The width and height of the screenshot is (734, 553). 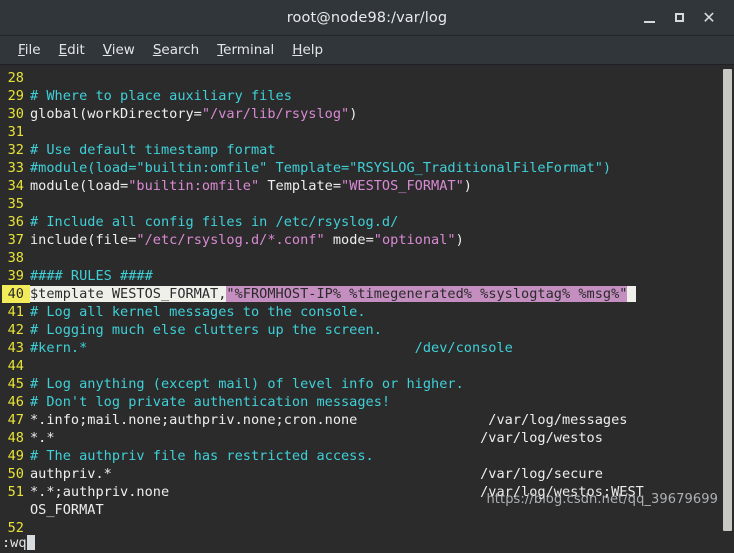 What do you see at coordinates (367, 132) in the screenshot?
I see `editor-line: 31` at bounding box center [367, 132].